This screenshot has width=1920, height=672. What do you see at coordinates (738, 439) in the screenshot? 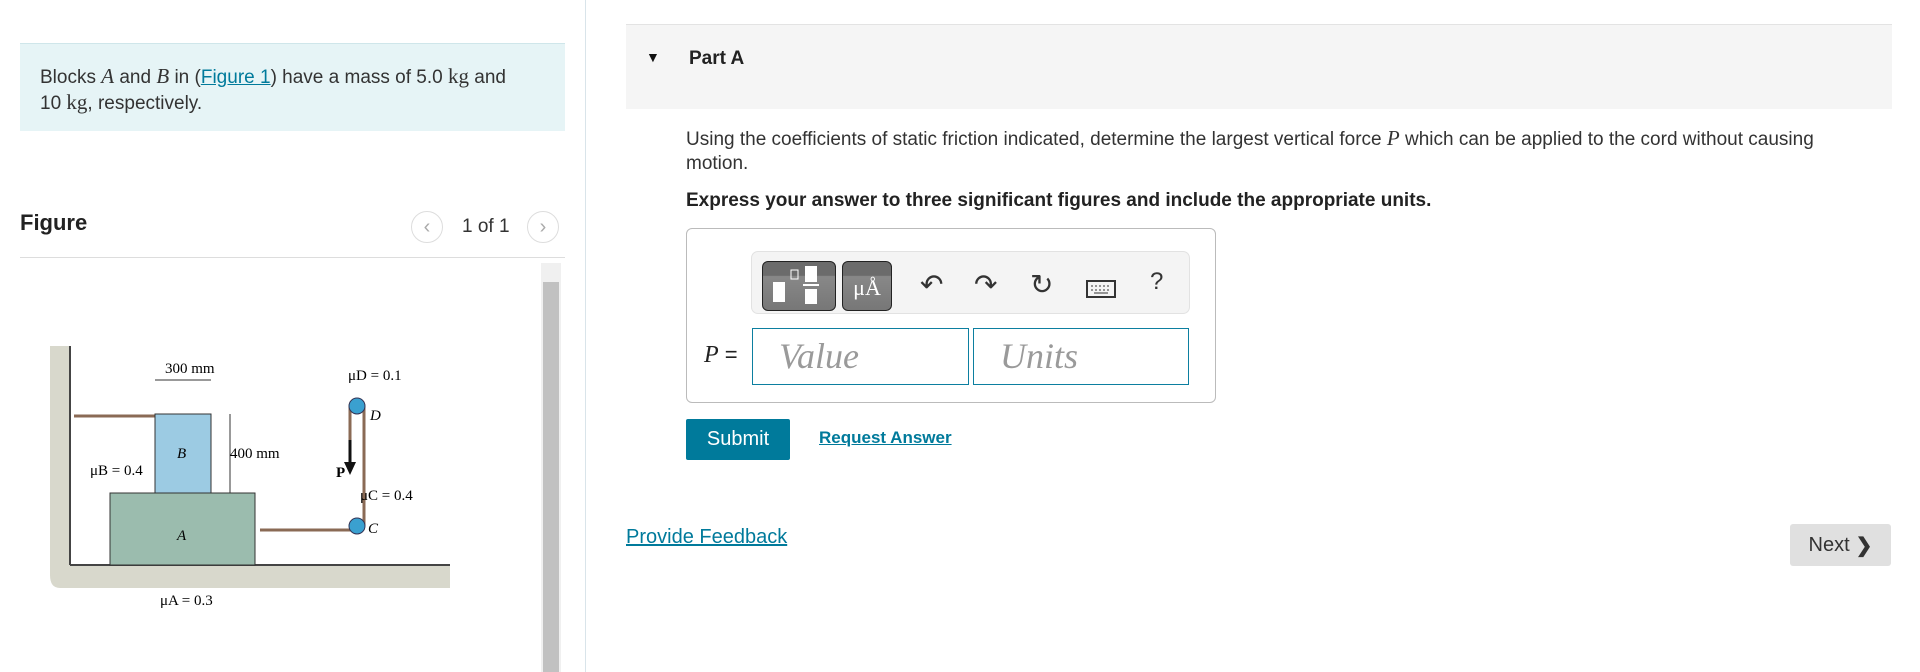
I see `submit-button: Submit` at bounding box center [738, 439].